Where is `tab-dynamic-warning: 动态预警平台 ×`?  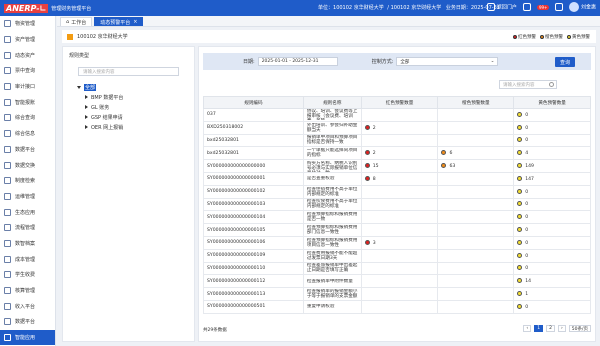 tab-dynamic-warning: 动态预警平台 × is located at coordinates (119, 21).